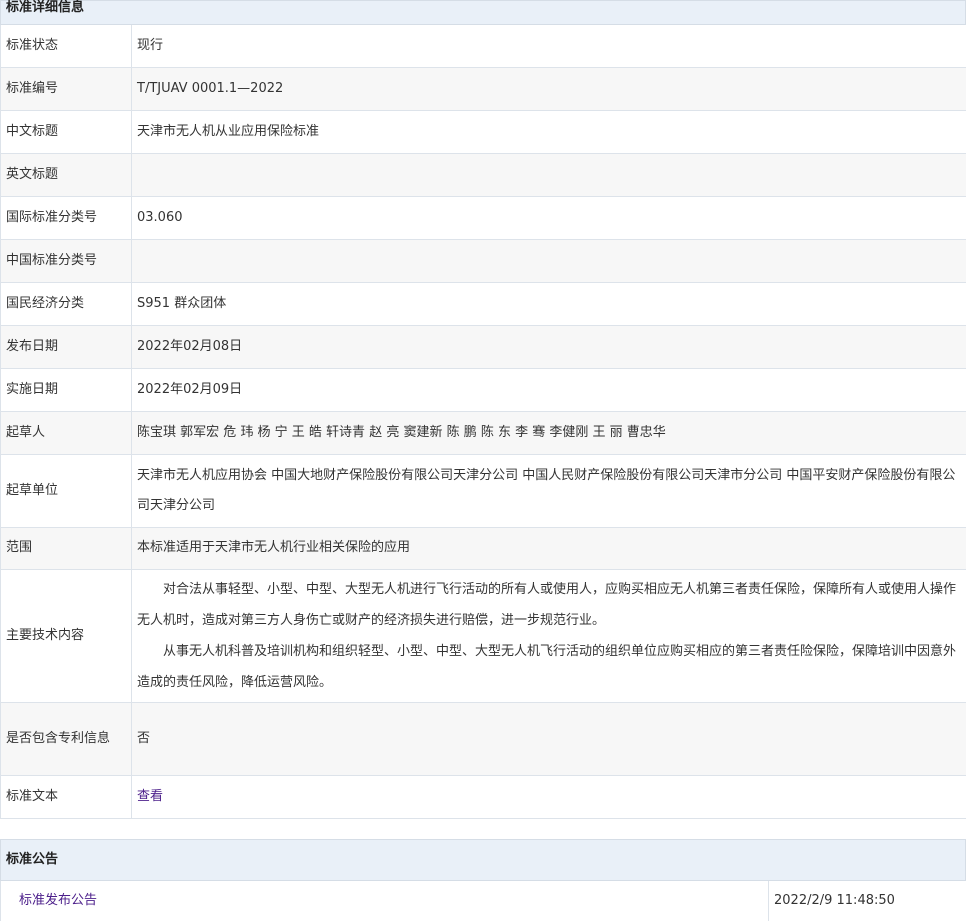  What do you see at coordinates (66, 303) in the screenshot?
I see `row-label: 国民经济分类` at bounding box center [66, 303].